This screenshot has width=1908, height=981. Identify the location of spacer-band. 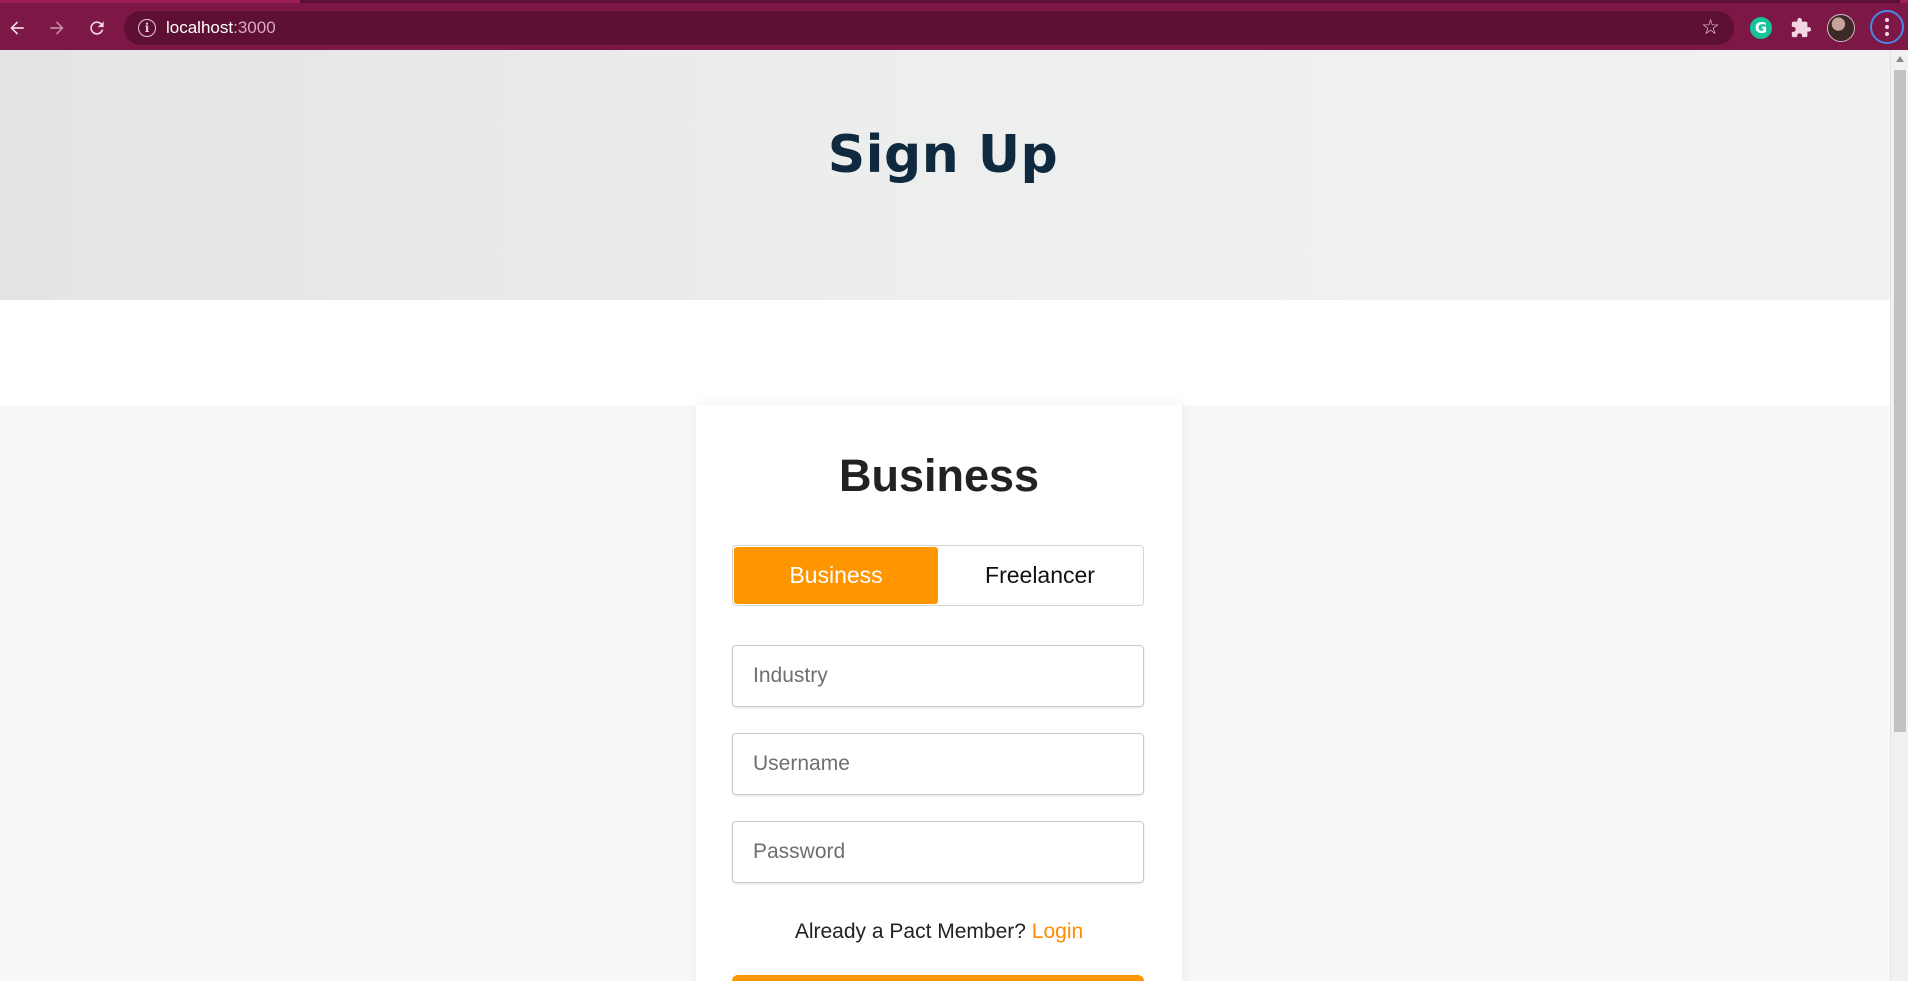
(945, 352).